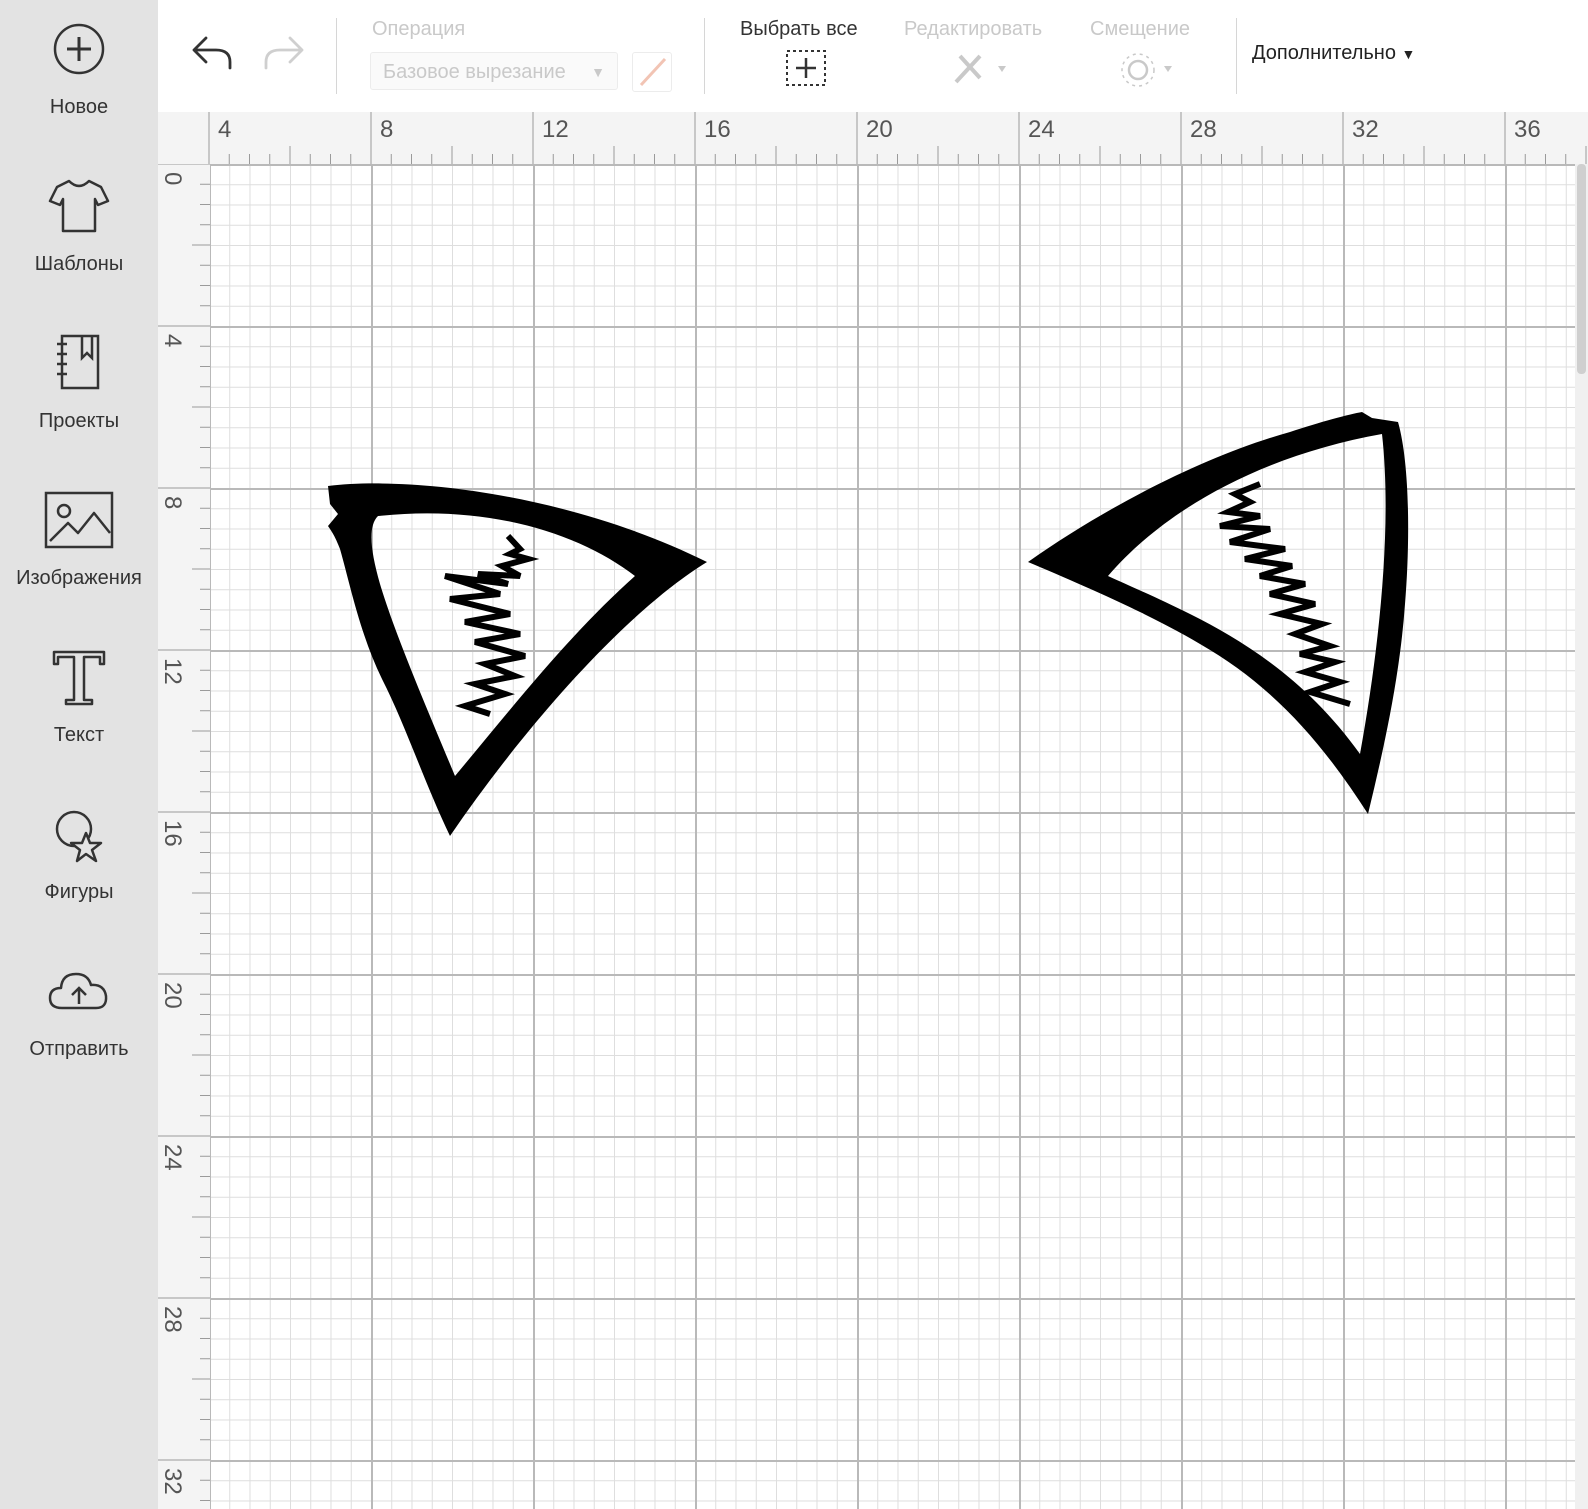 This screenshot has height=1509, width=1588. I want to click on sidebar-item-label: Изображения, so click(79, 578).